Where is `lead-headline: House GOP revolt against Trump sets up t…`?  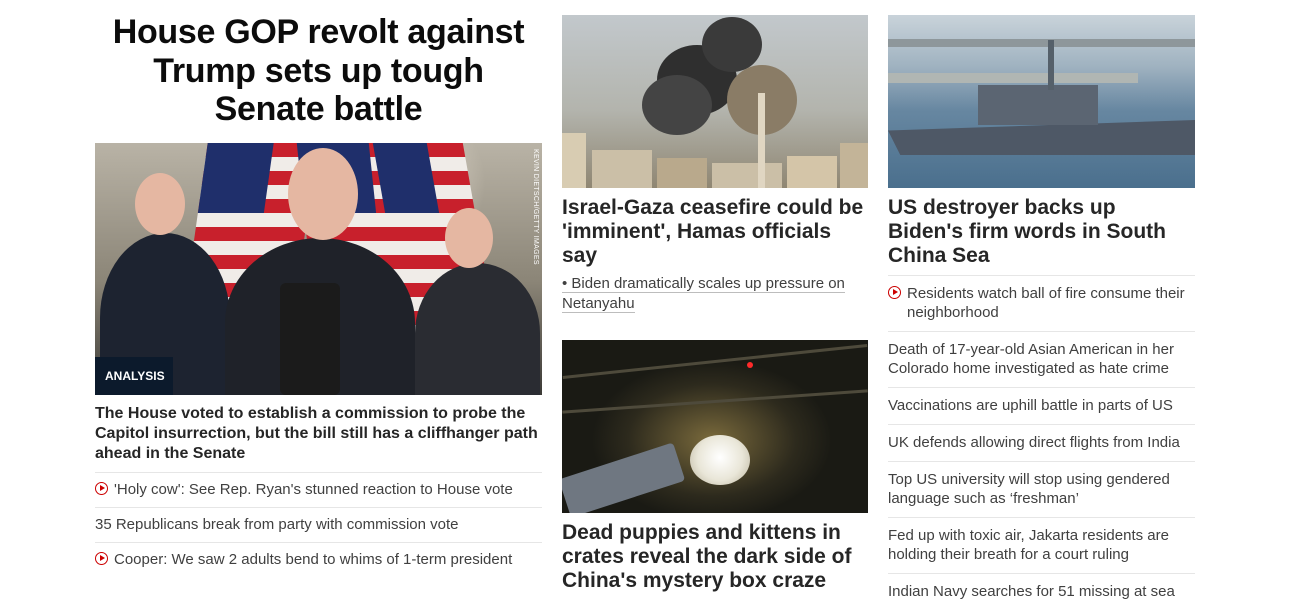
lead-headline: House GOP revolt against Trump sets up t… is located at coordinates (318, 71).